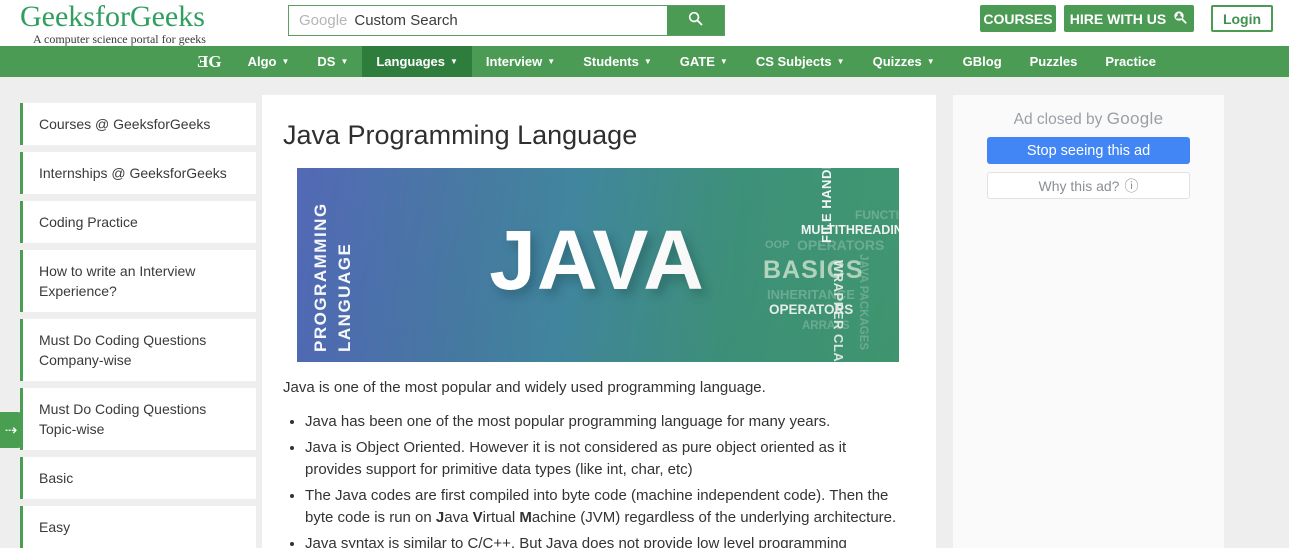 This screenshot has width=1289, height=548. Describe the element at coordinates (406, 20) in the screenshot. I see `search-placeholder: Custom Search` at that location.